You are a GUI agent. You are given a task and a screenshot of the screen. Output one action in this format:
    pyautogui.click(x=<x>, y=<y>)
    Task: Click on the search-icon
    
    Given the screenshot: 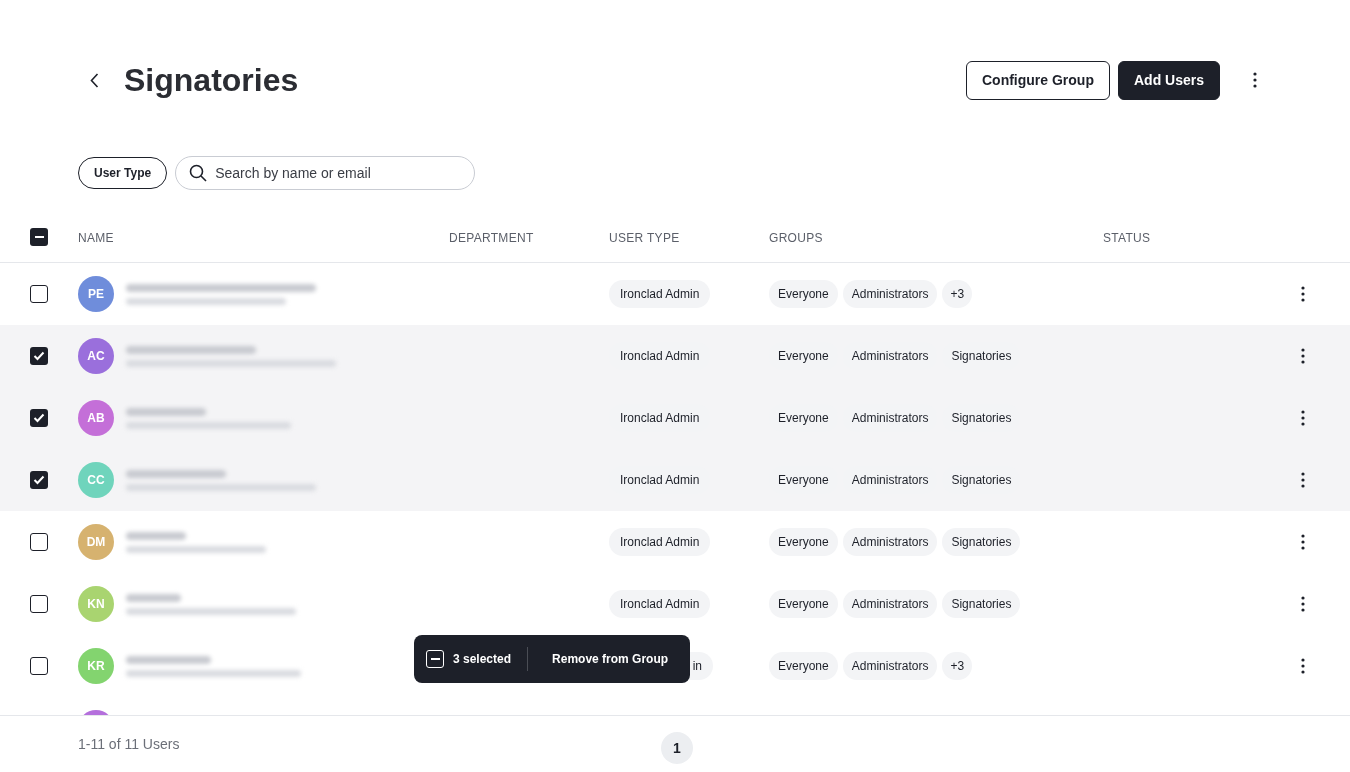 What is the action you would take?
    pyautogui.click(x=198, y=173)
    